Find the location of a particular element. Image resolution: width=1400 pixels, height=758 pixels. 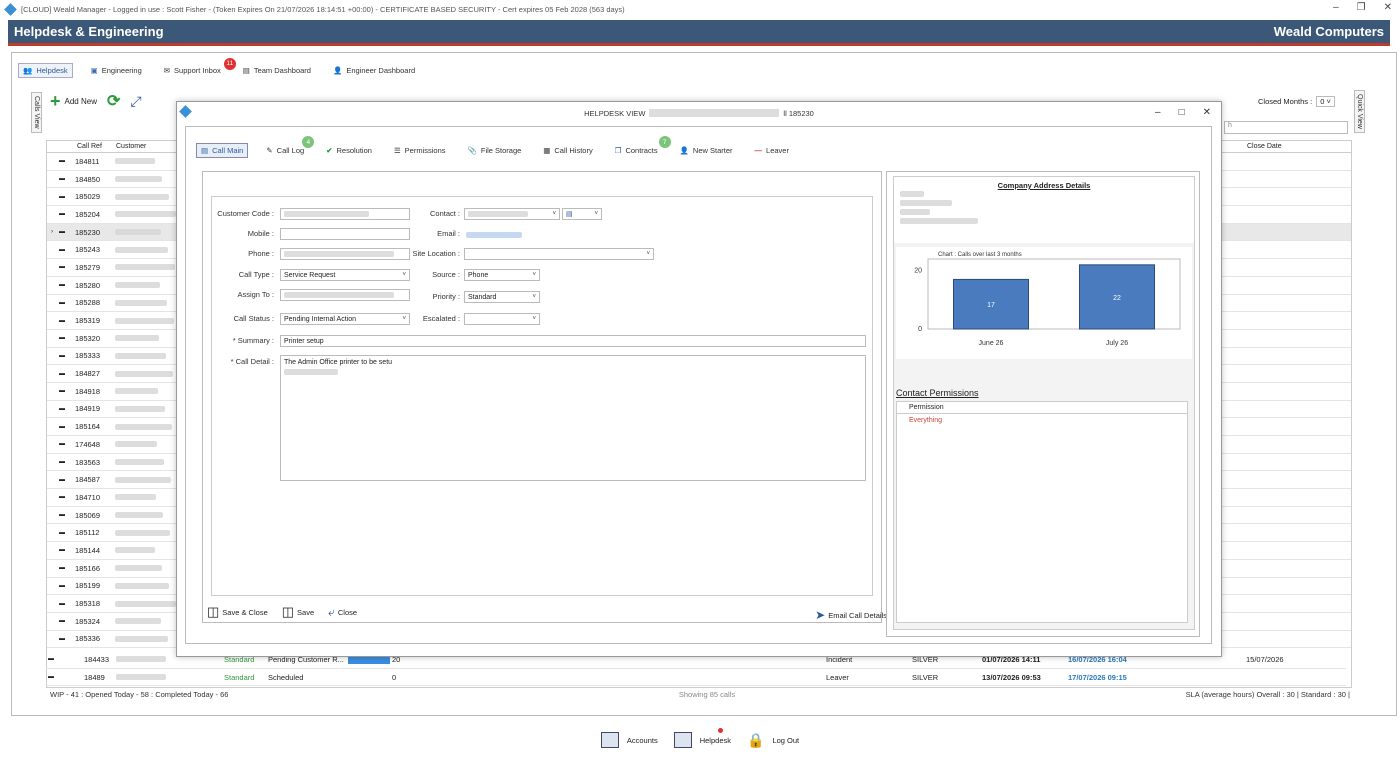

calls-view-tab: Calls View is located at coordinates (36, 112).